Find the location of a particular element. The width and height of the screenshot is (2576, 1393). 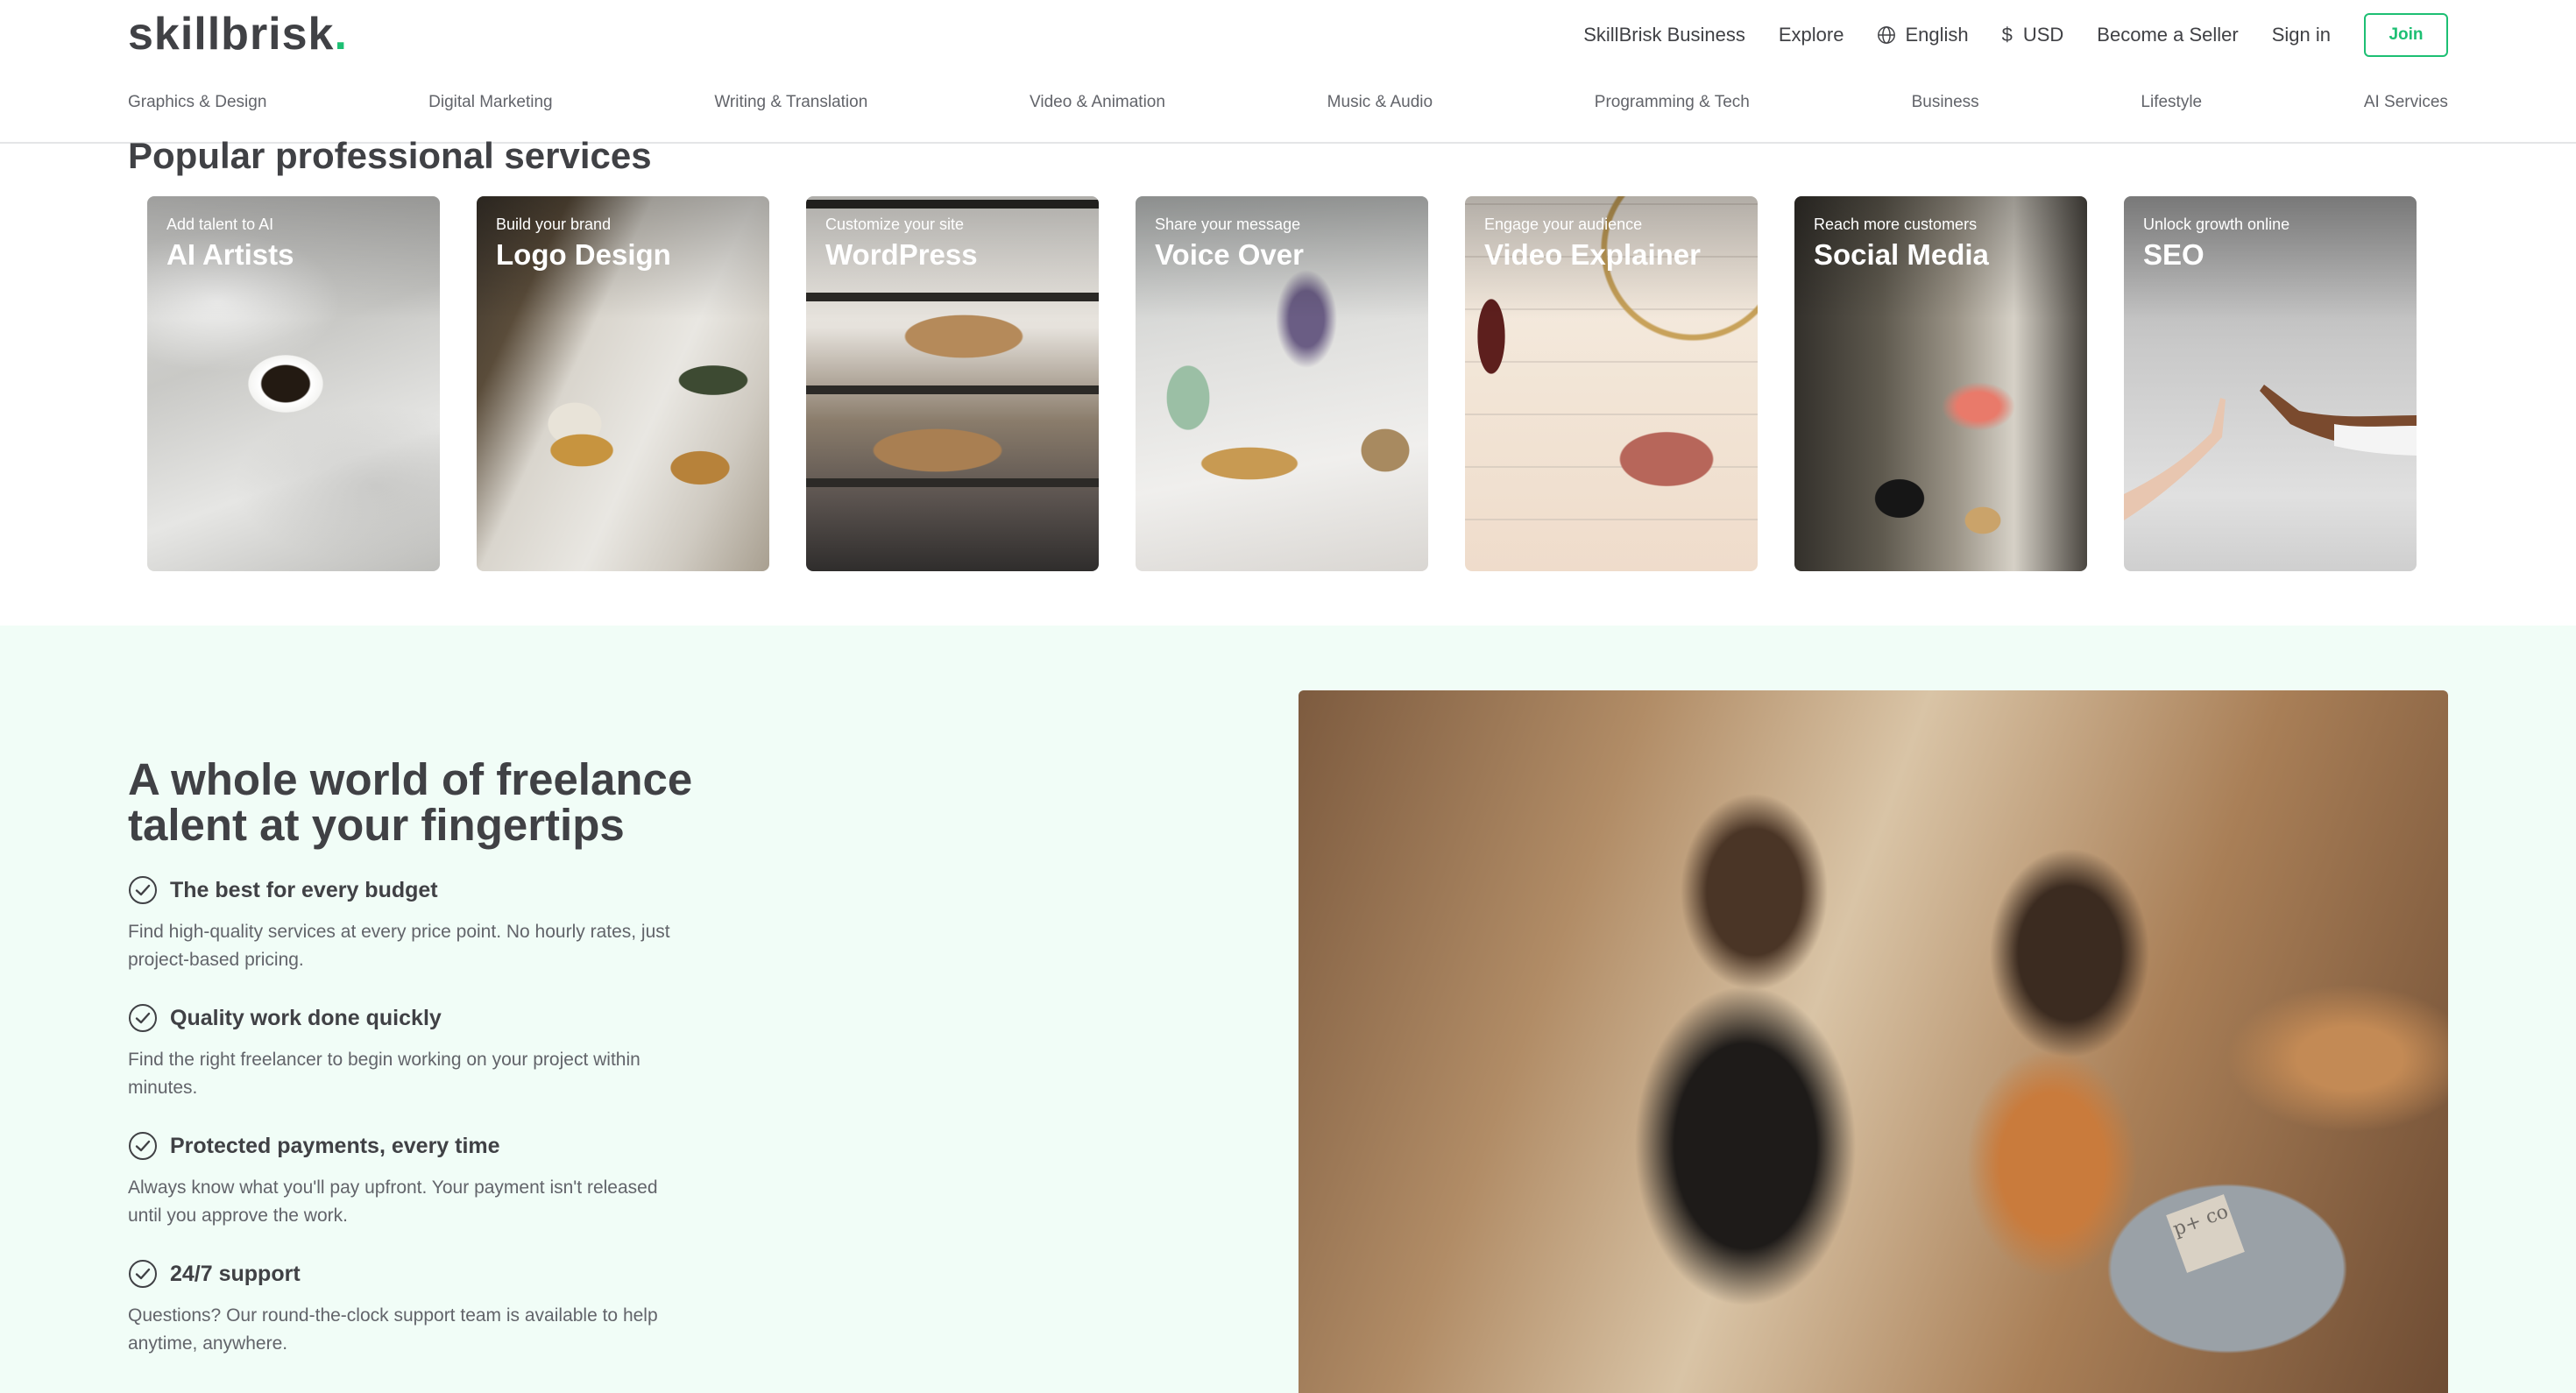

card-subtitle: Customize your site is located at coordinates (895, 224).